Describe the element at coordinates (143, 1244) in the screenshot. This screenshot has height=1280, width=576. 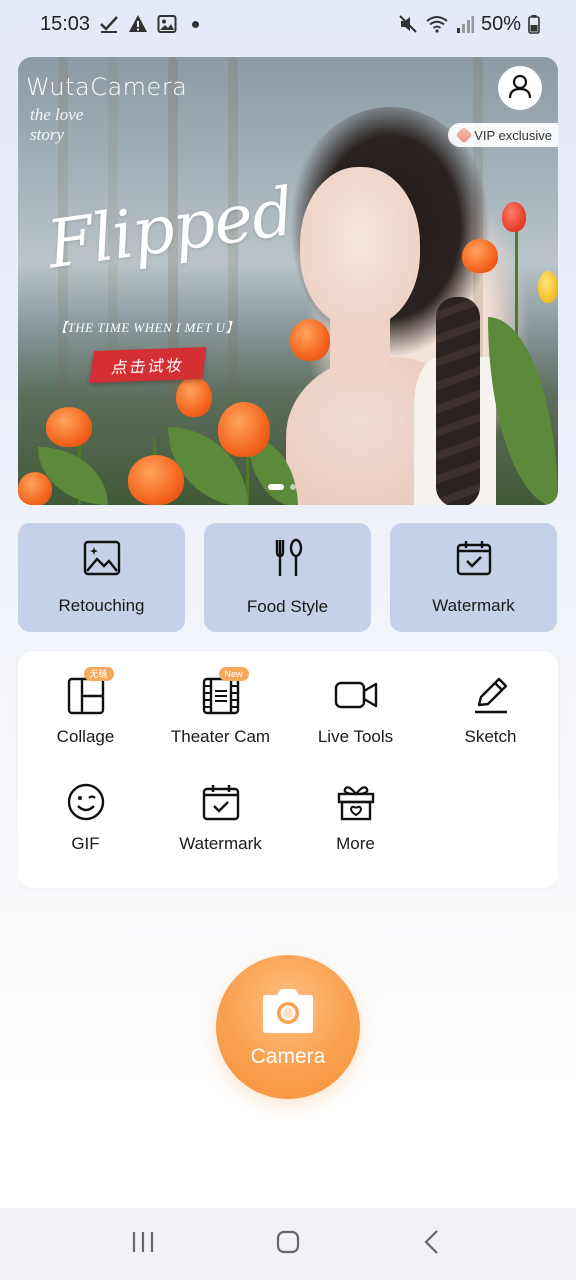
I see `recent-apps-icon` at that location.